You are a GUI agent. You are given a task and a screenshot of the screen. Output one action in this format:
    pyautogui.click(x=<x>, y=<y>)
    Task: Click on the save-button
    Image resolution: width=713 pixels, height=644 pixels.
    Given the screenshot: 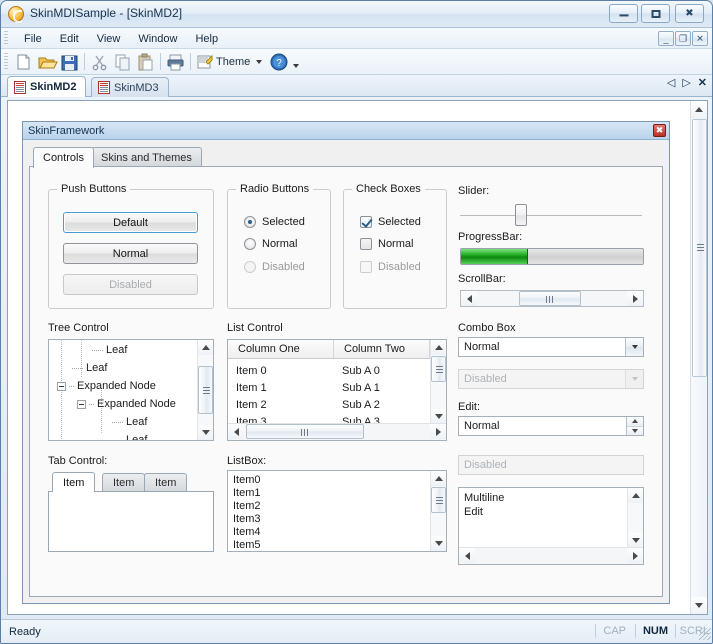 What is the action you would take?
    pyautogui.click(x=69, y=62)
    